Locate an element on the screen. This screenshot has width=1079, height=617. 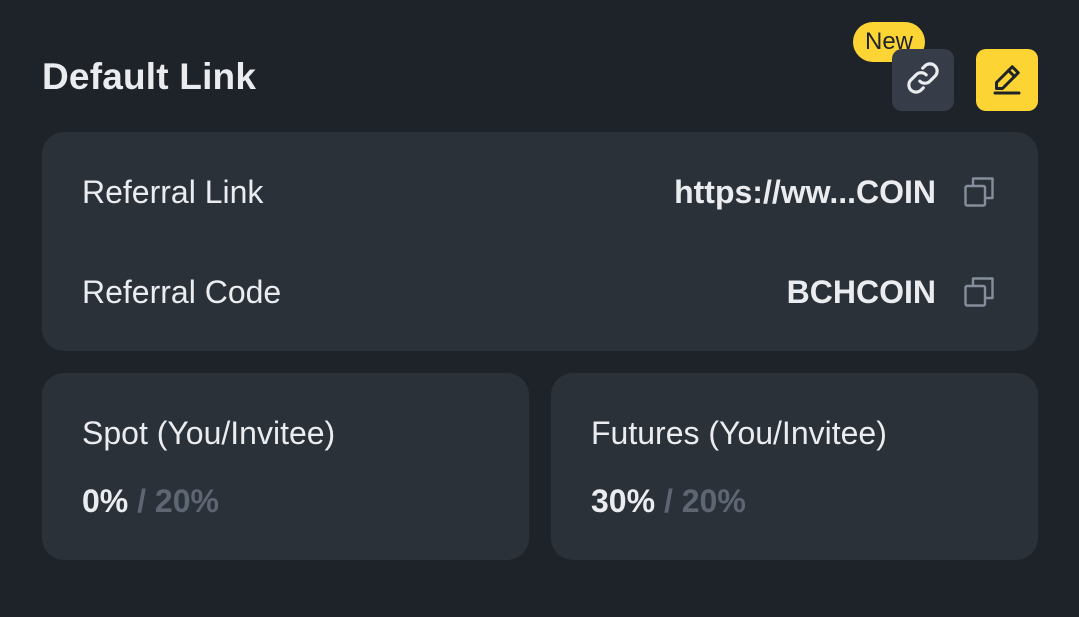
referral-code-value: BCHCOIN is located at coordinates (861, 291).